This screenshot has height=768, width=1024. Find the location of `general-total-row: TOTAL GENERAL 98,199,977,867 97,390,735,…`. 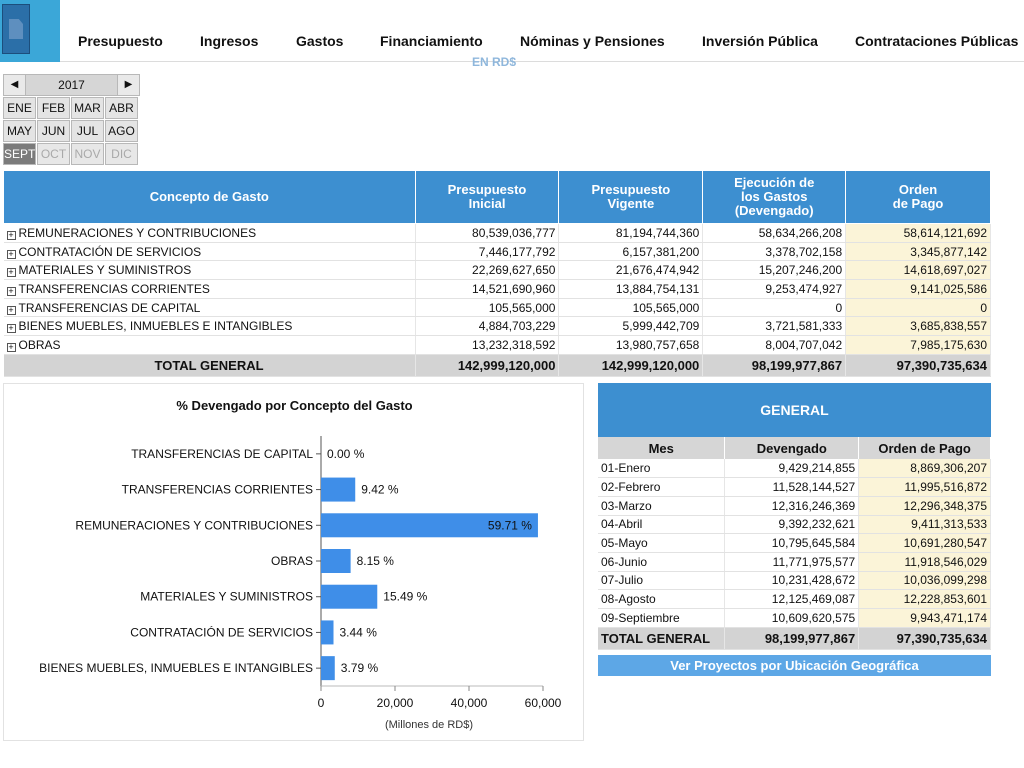

general-total-row: TOTAL GENERAL 98,199,977,867 97,390,735,… is located at coordinates (794, 638).